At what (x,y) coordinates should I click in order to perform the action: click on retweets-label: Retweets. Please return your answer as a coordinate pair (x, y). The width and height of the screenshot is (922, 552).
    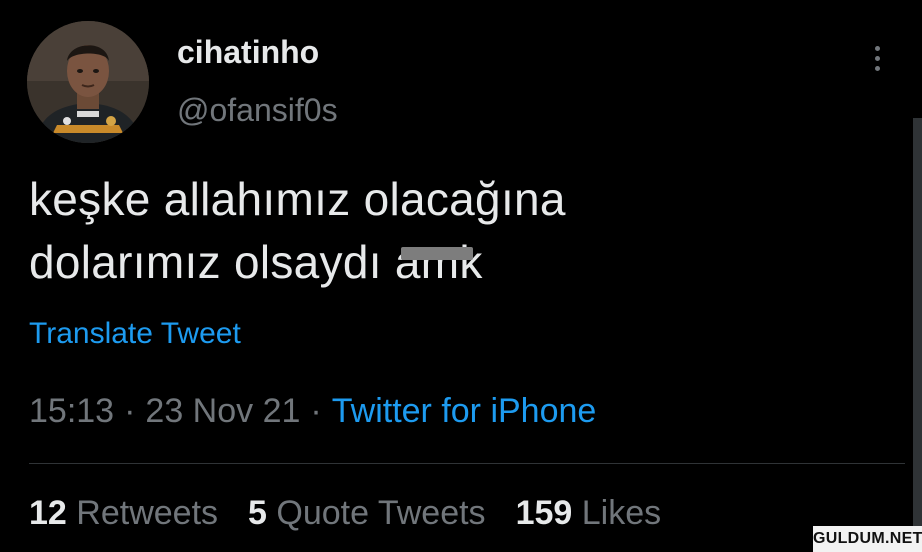
    Looking at the image, I should click on (147, 513).